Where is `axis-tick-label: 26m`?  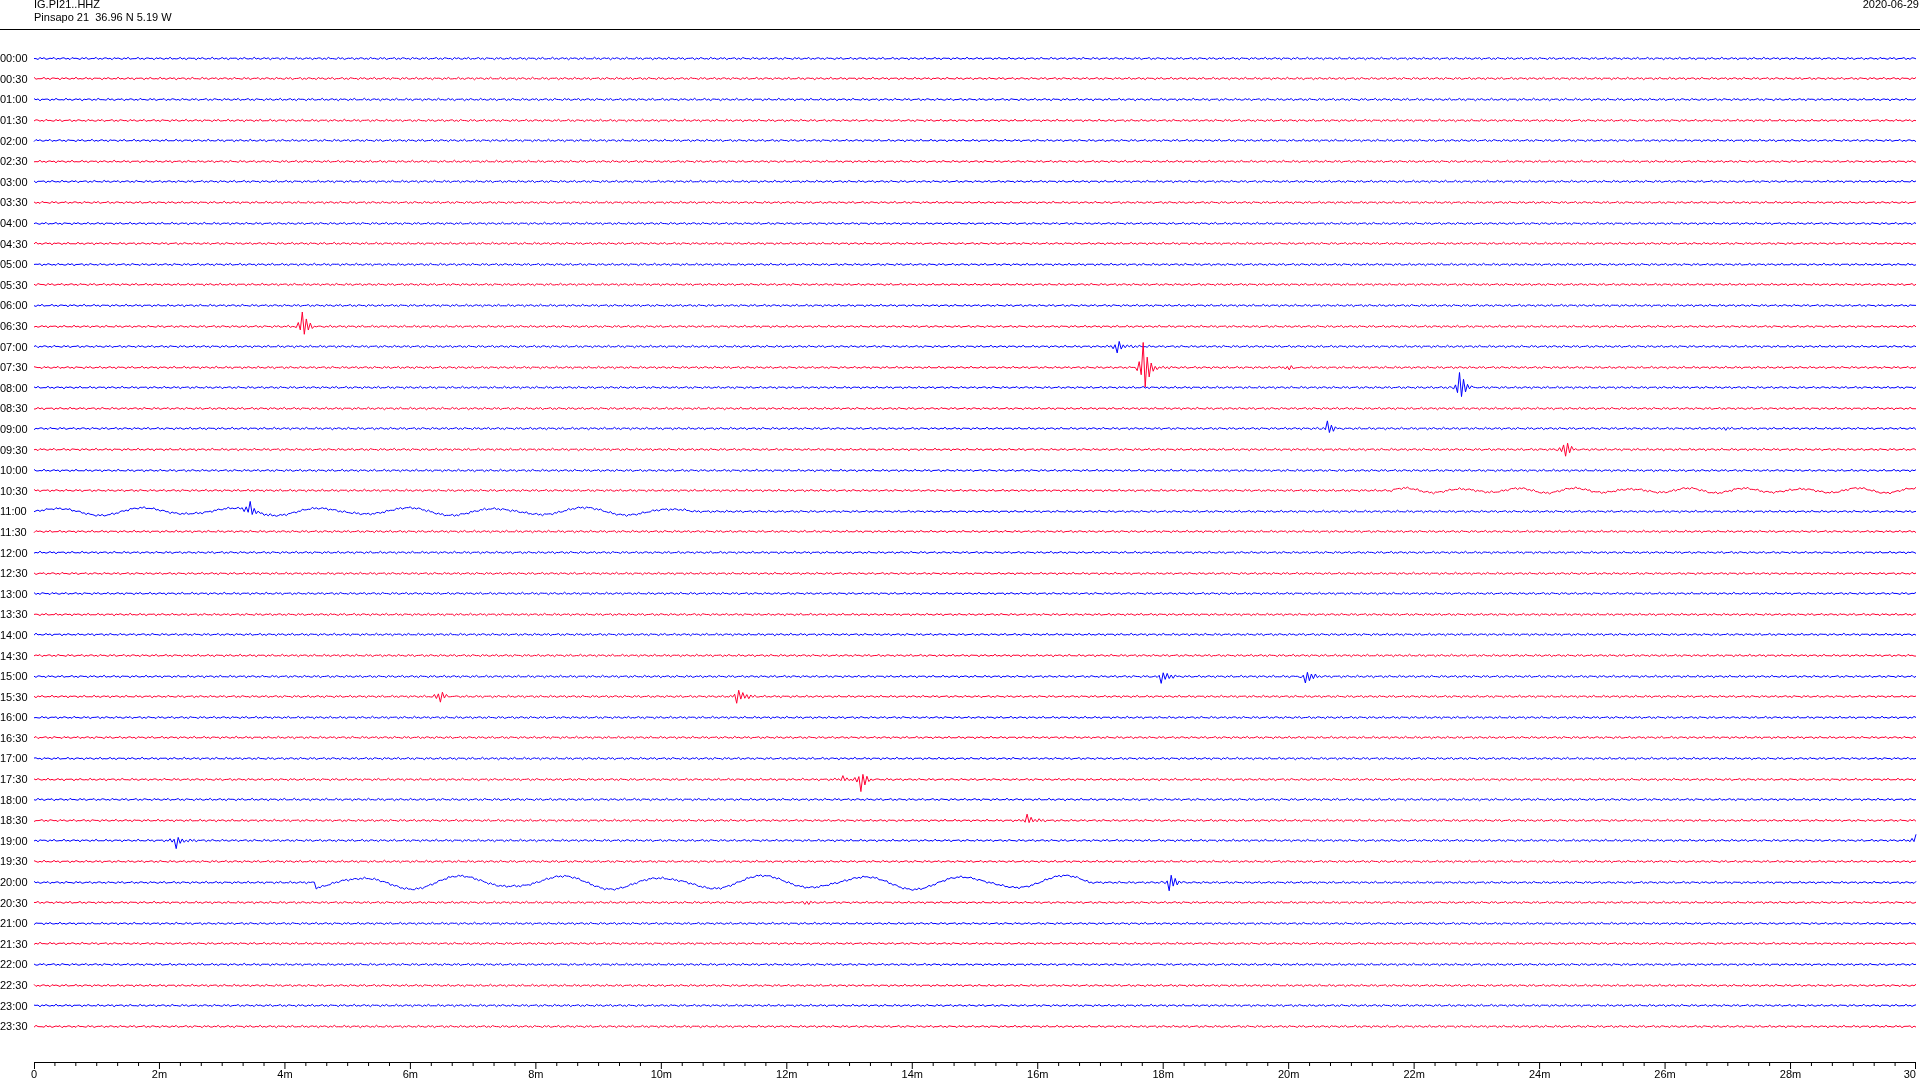
axis-tick-label: 26m is located at coordinates (1665, 1073).